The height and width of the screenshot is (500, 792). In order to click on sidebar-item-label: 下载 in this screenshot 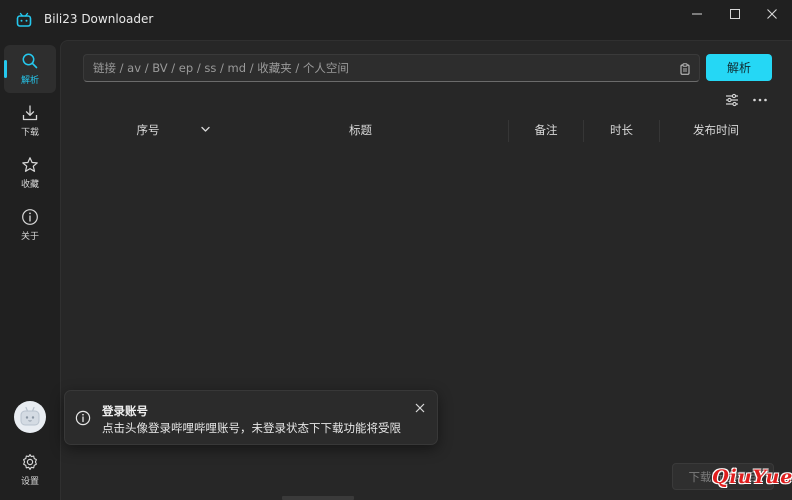, I will do `click(29, 133)`.